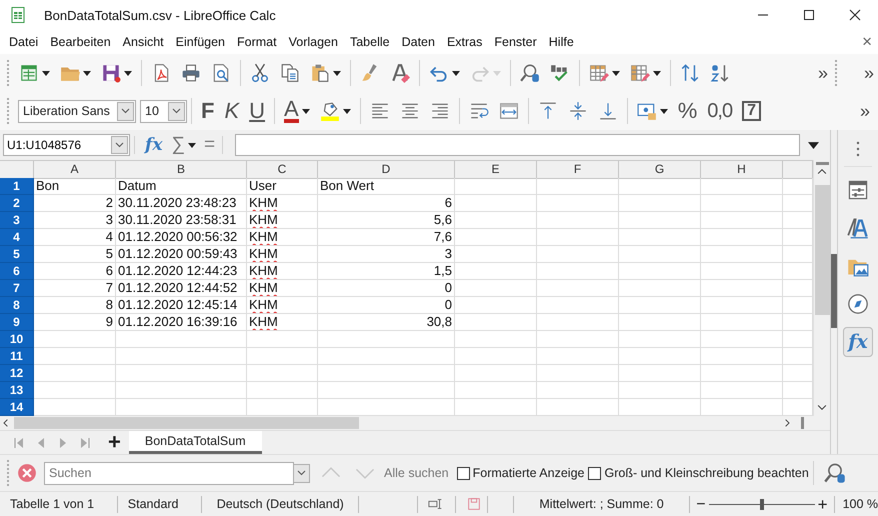  What do you see at coordinates (313, 42) in the screenshot?
I see `menu-item: Vorlagen` at bounding box center [313, 42].